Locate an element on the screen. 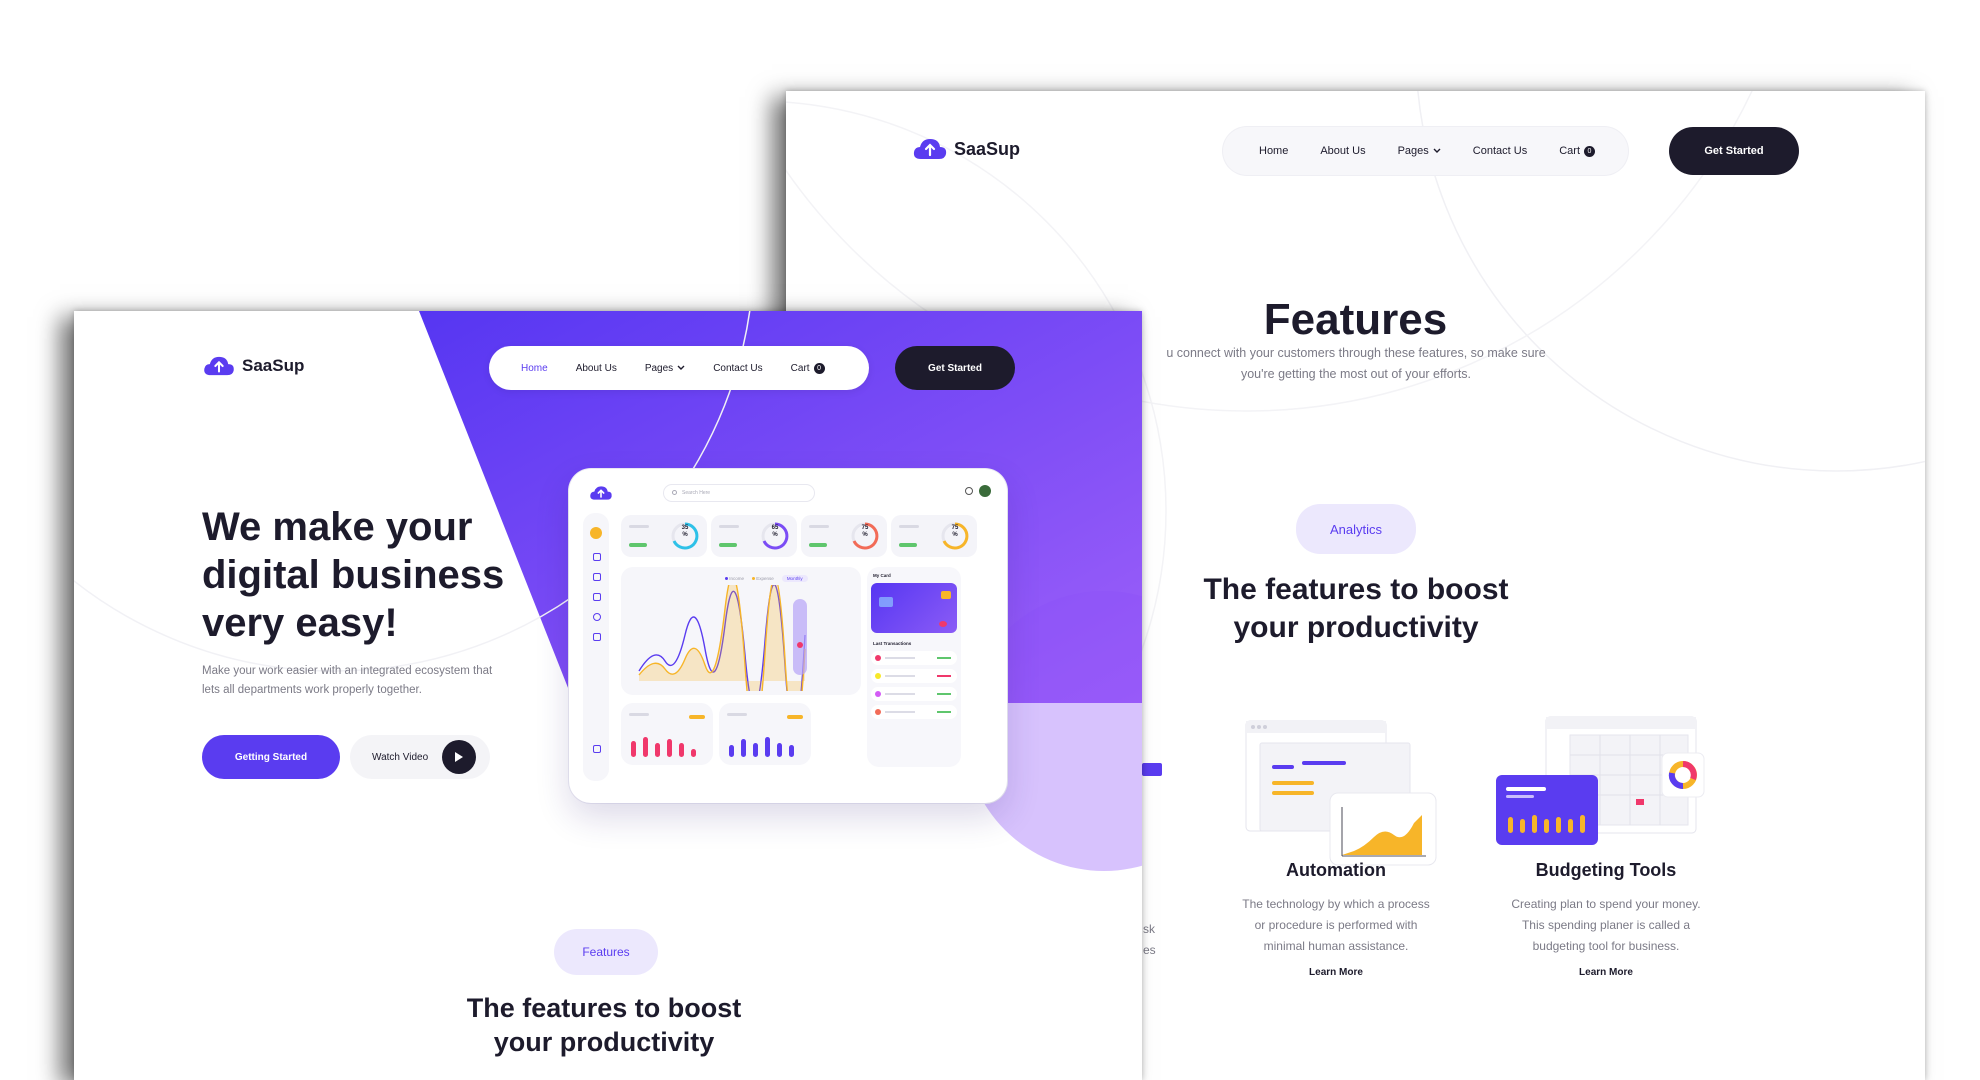 Image resolution: width=1980 pixels, height=1080 pixels. budgeting-illustration is located at coordinates (1600, 780).